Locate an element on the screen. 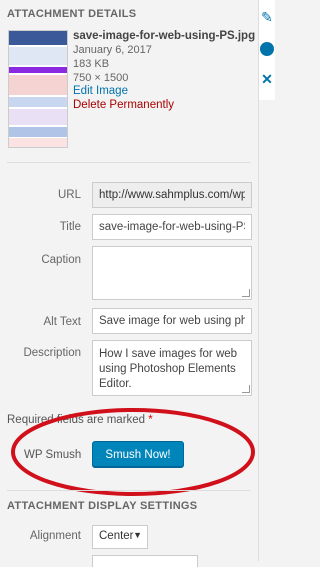  url-field is located at coordinates (172, 195).